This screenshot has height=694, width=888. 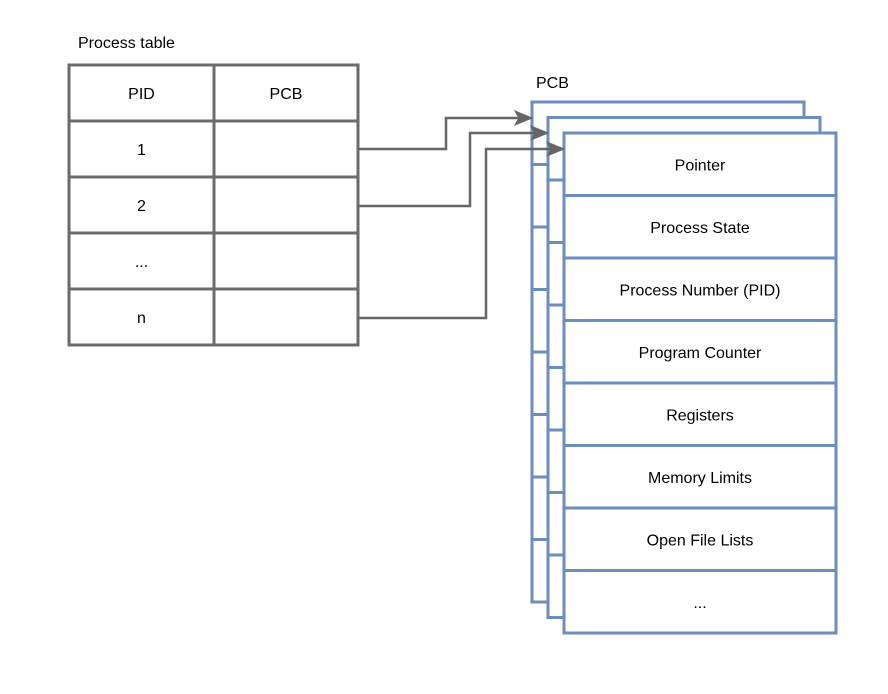 What do you see at coordinates (141, 150) in the screenshot?
I see `pid-value: 1` at bounding box center [141, 150].